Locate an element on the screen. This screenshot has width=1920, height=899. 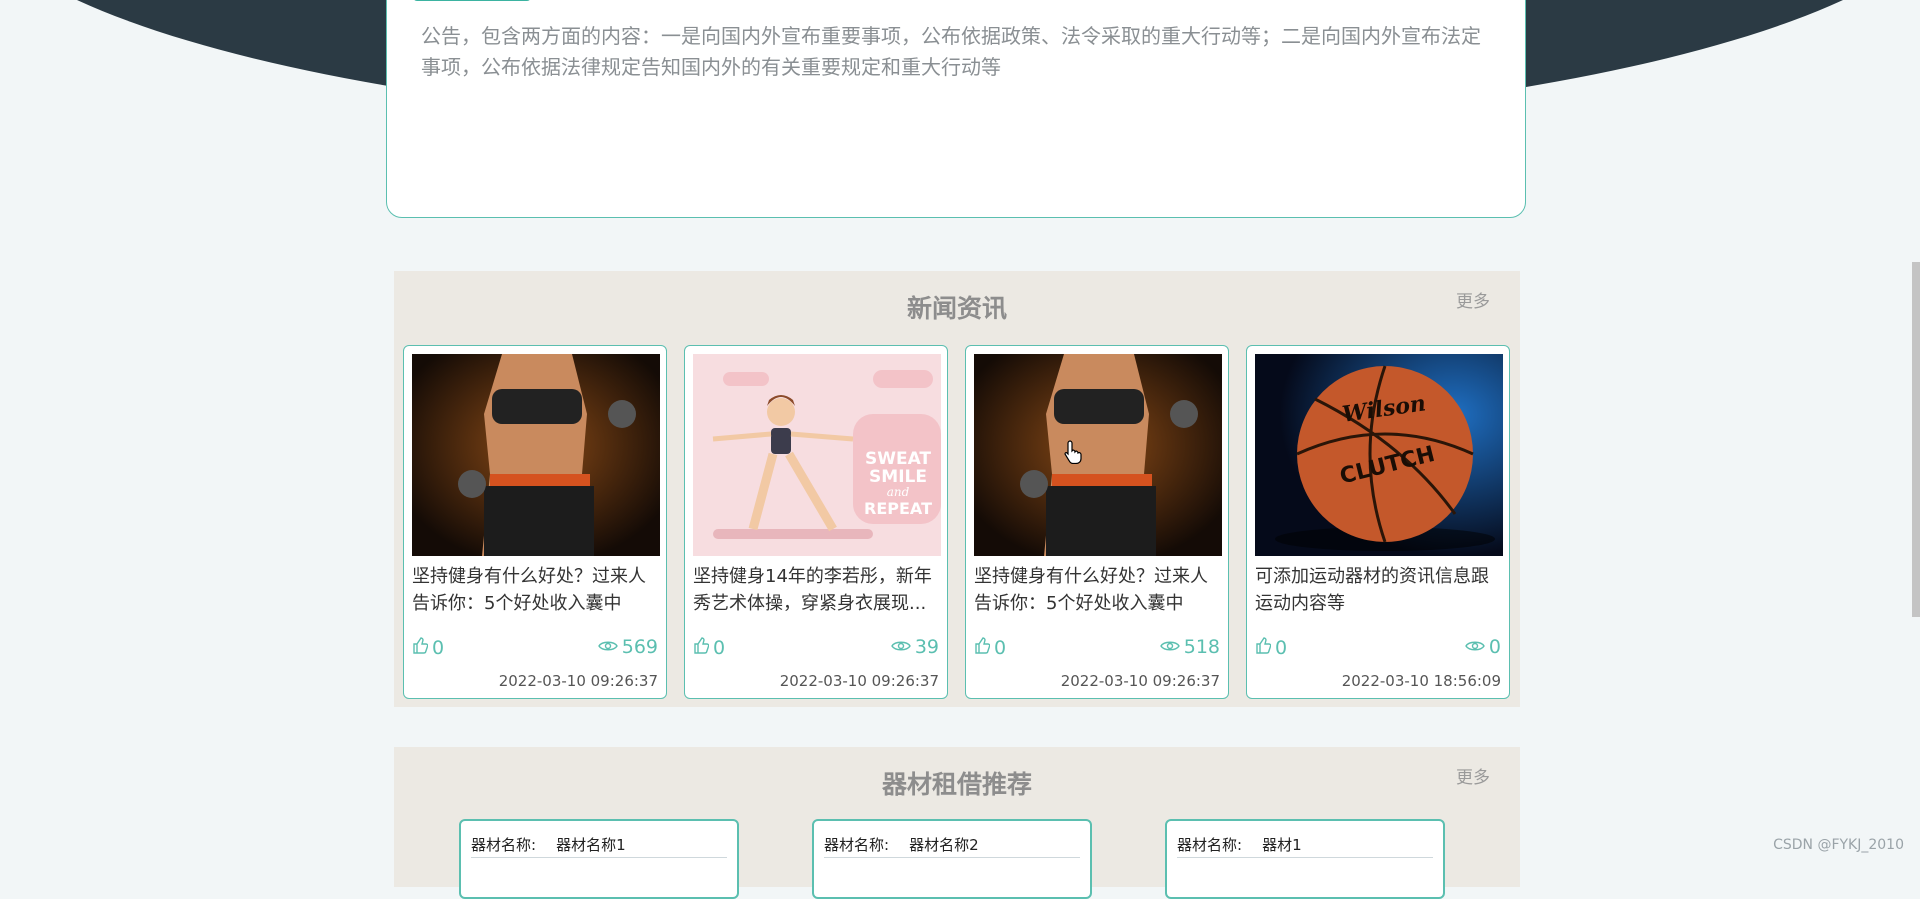
news-card-stats: 0 0 is located at coordinates (1378, 648).